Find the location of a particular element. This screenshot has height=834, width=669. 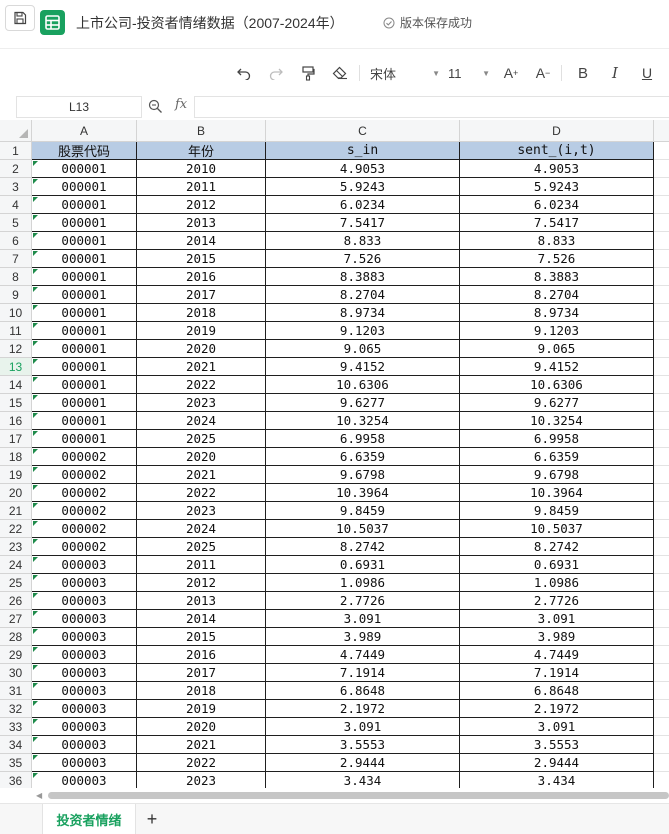

row-header: 9 is located at coordinates (16, 295).